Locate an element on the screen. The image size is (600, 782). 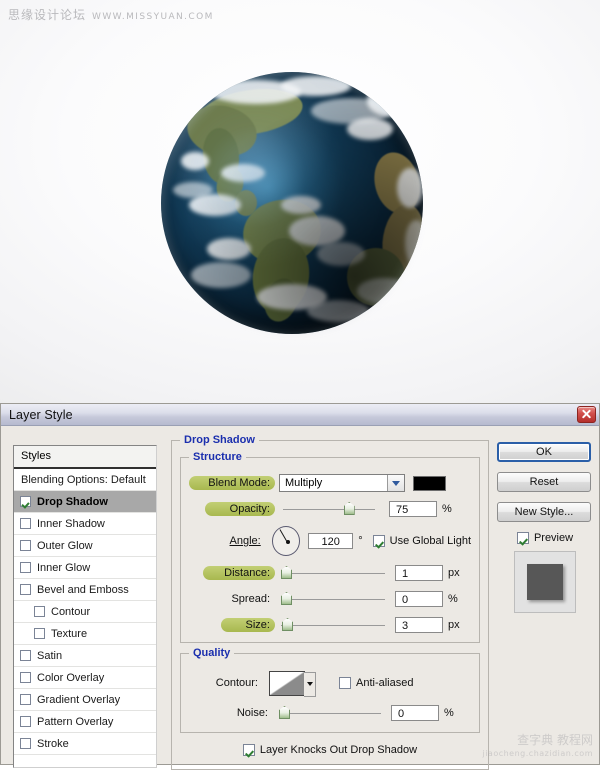
blend-mode-select: Multiply is located at coordinates (342, 483).